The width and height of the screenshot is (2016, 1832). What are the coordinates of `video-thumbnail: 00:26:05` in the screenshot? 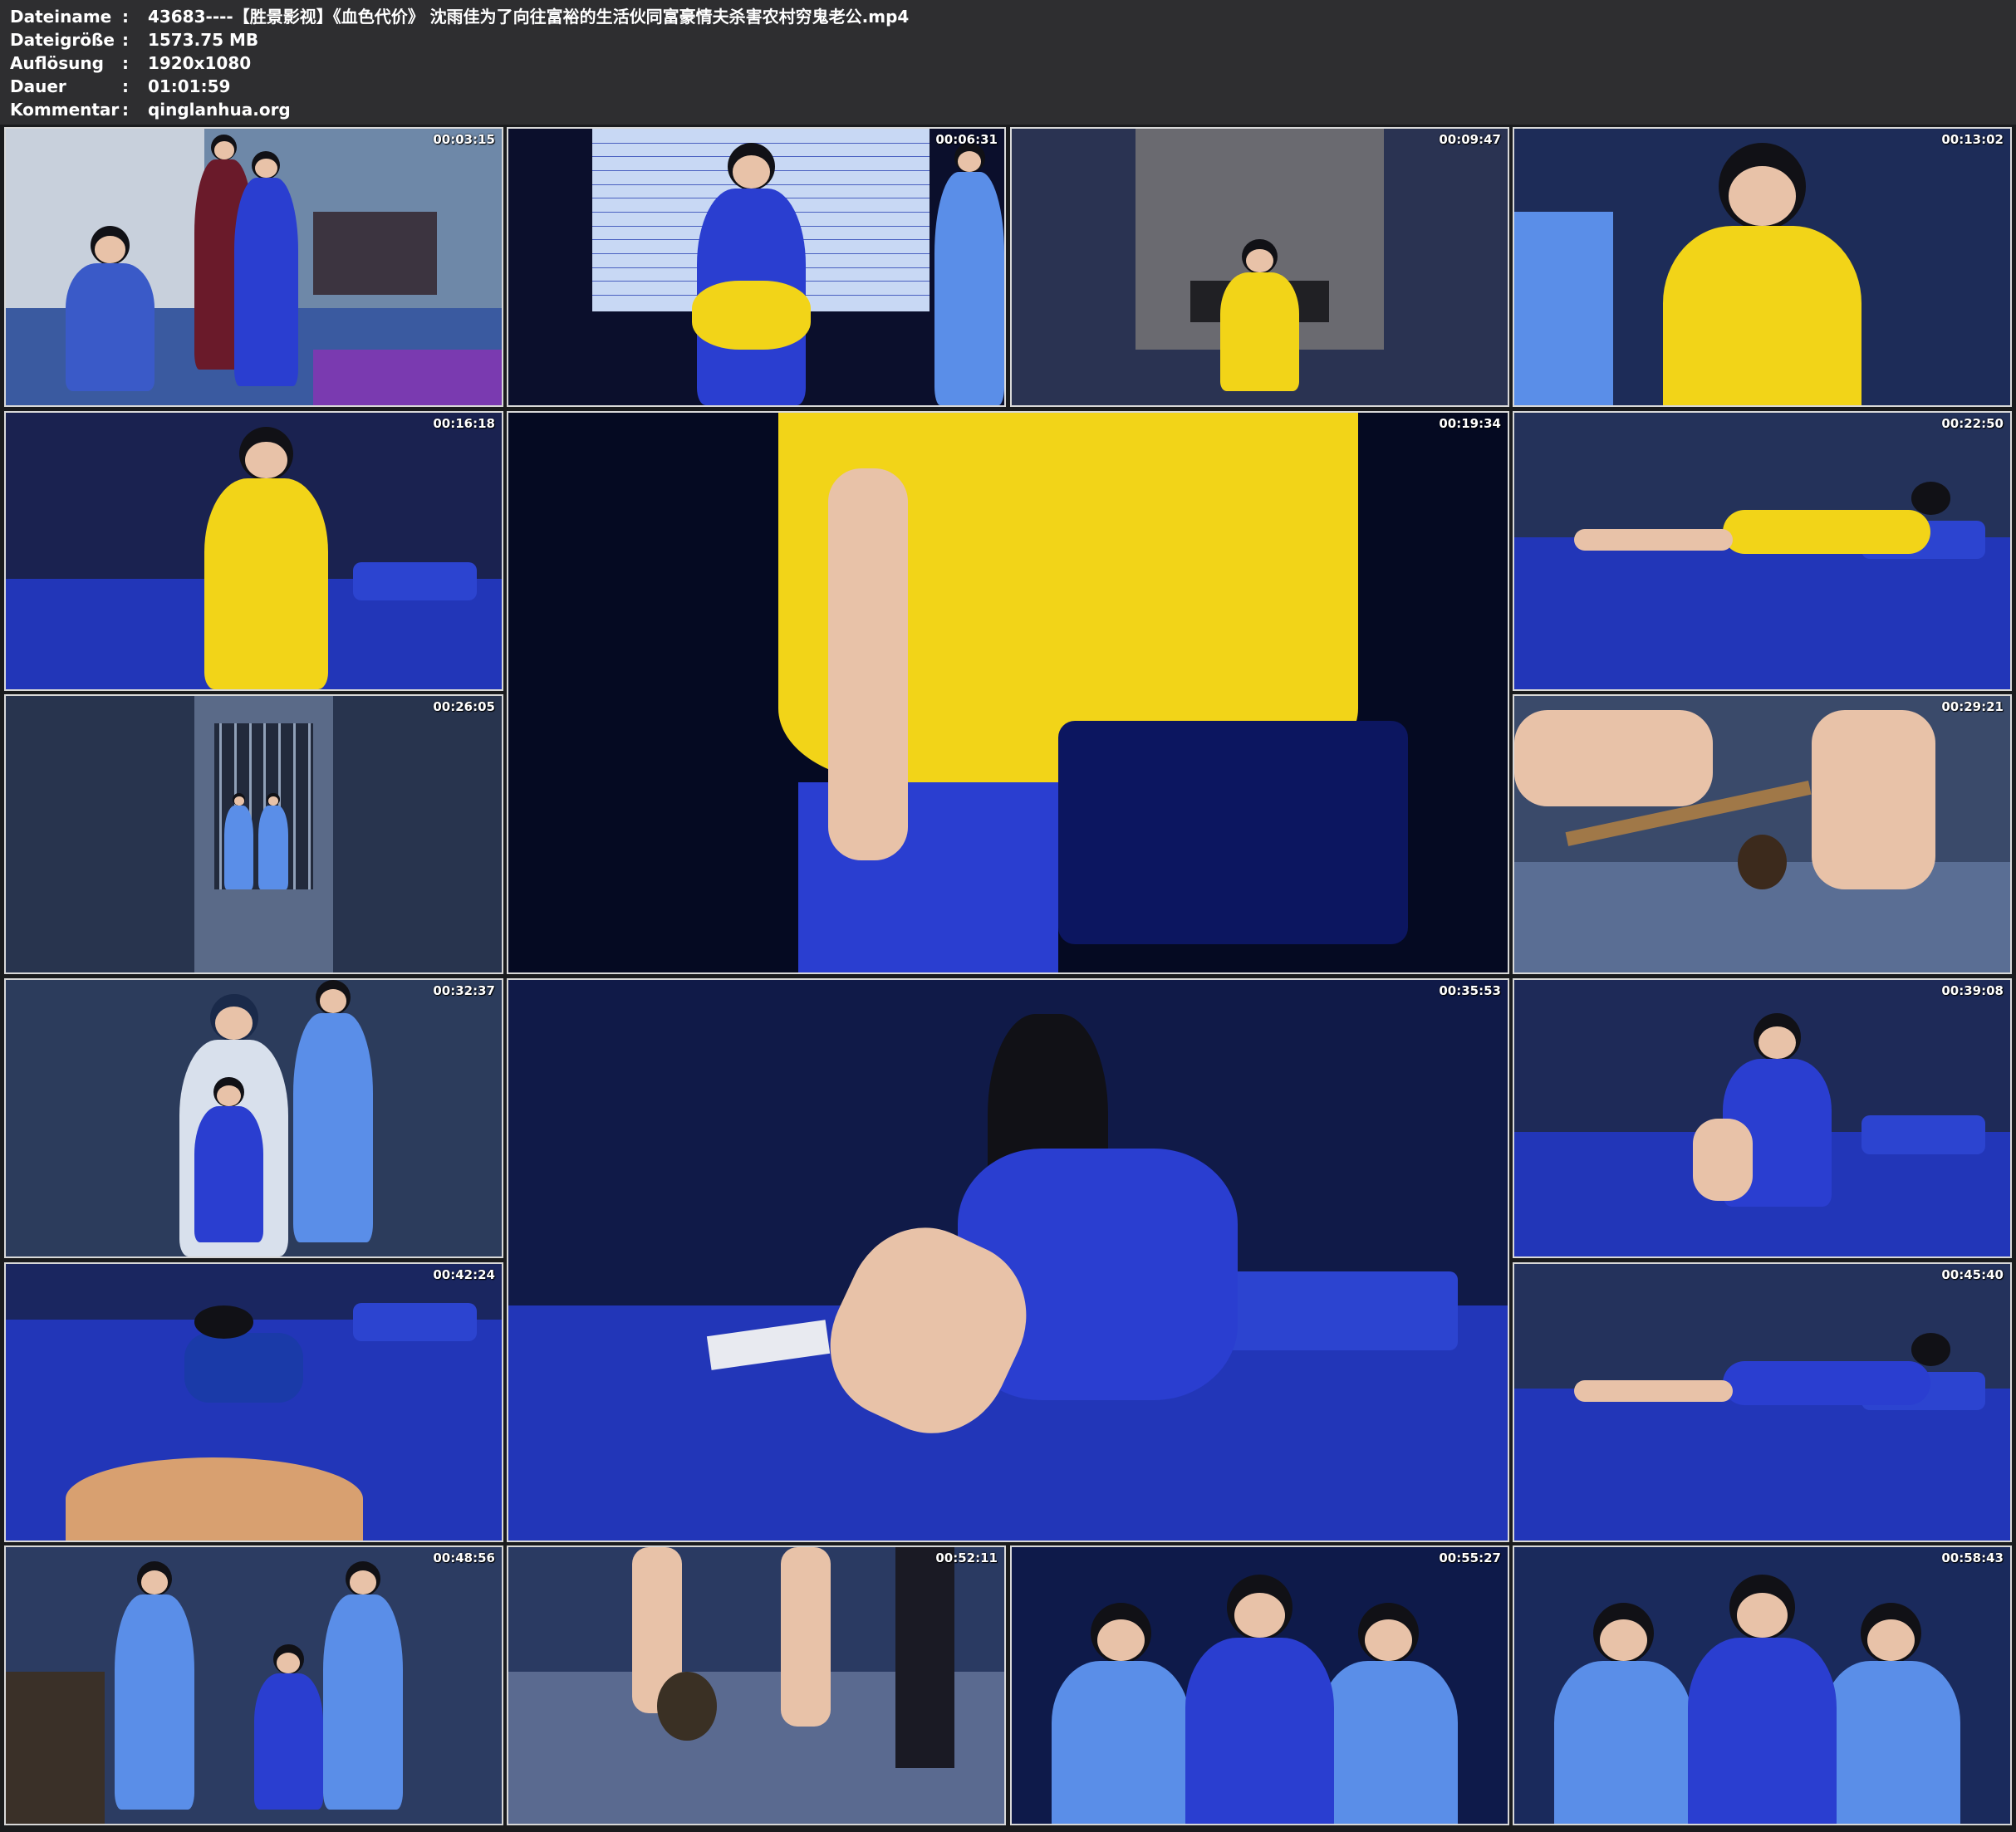 It's located at (254, 834).